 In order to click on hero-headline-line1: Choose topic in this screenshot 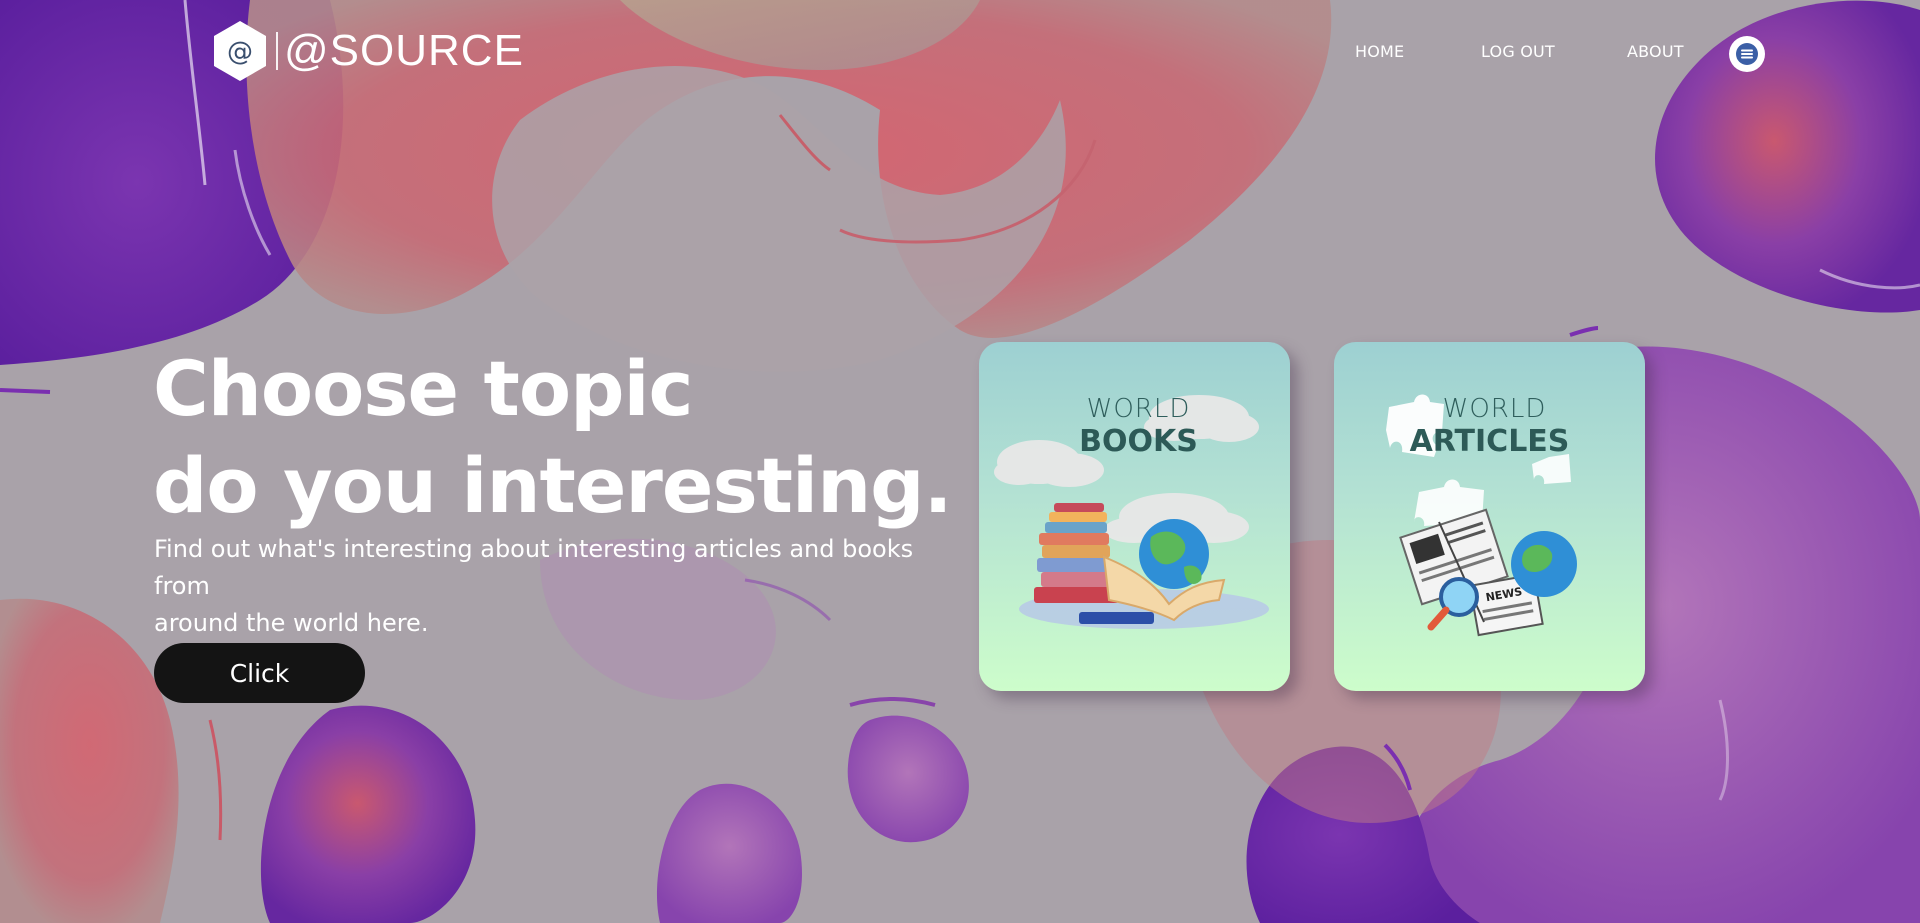, I will do `click(423, 388)`.